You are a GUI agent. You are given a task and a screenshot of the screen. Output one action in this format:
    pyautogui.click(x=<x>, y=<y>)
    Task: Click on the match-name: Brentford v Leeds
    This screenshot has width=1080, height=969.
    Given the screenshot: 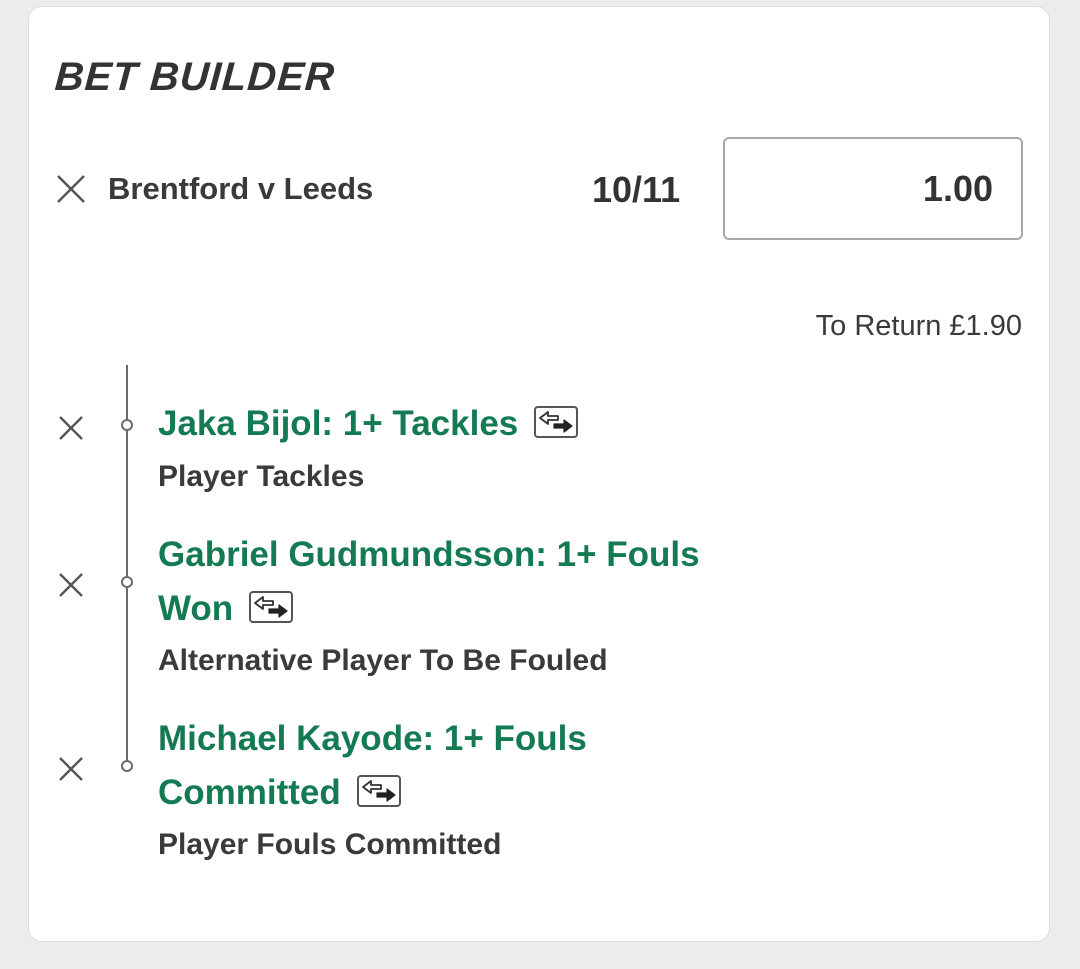 What is the action you would take?
    pyautogui.click(x=241, y=188)
    